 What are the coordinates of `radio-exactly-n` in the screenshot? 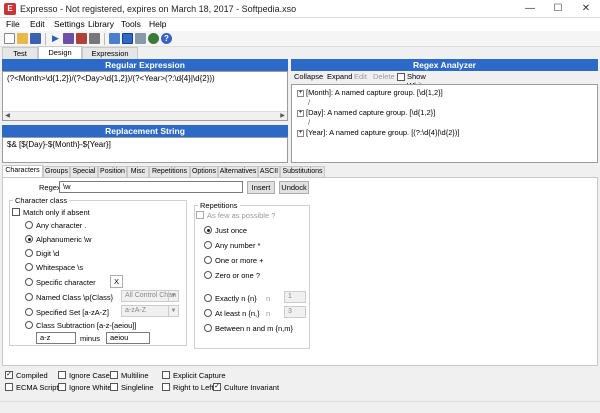 It's located at (208, 298).